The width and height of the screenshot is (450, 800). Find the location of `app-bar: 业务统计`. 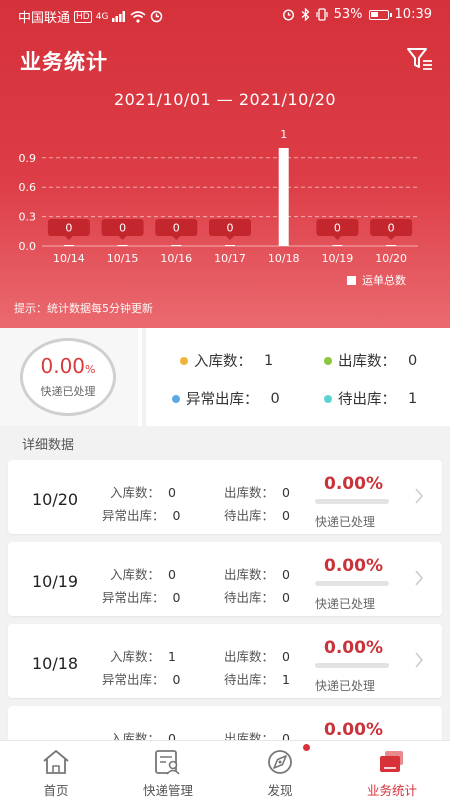

app-bar: 业务统计 is located at coordinates (225, 60).